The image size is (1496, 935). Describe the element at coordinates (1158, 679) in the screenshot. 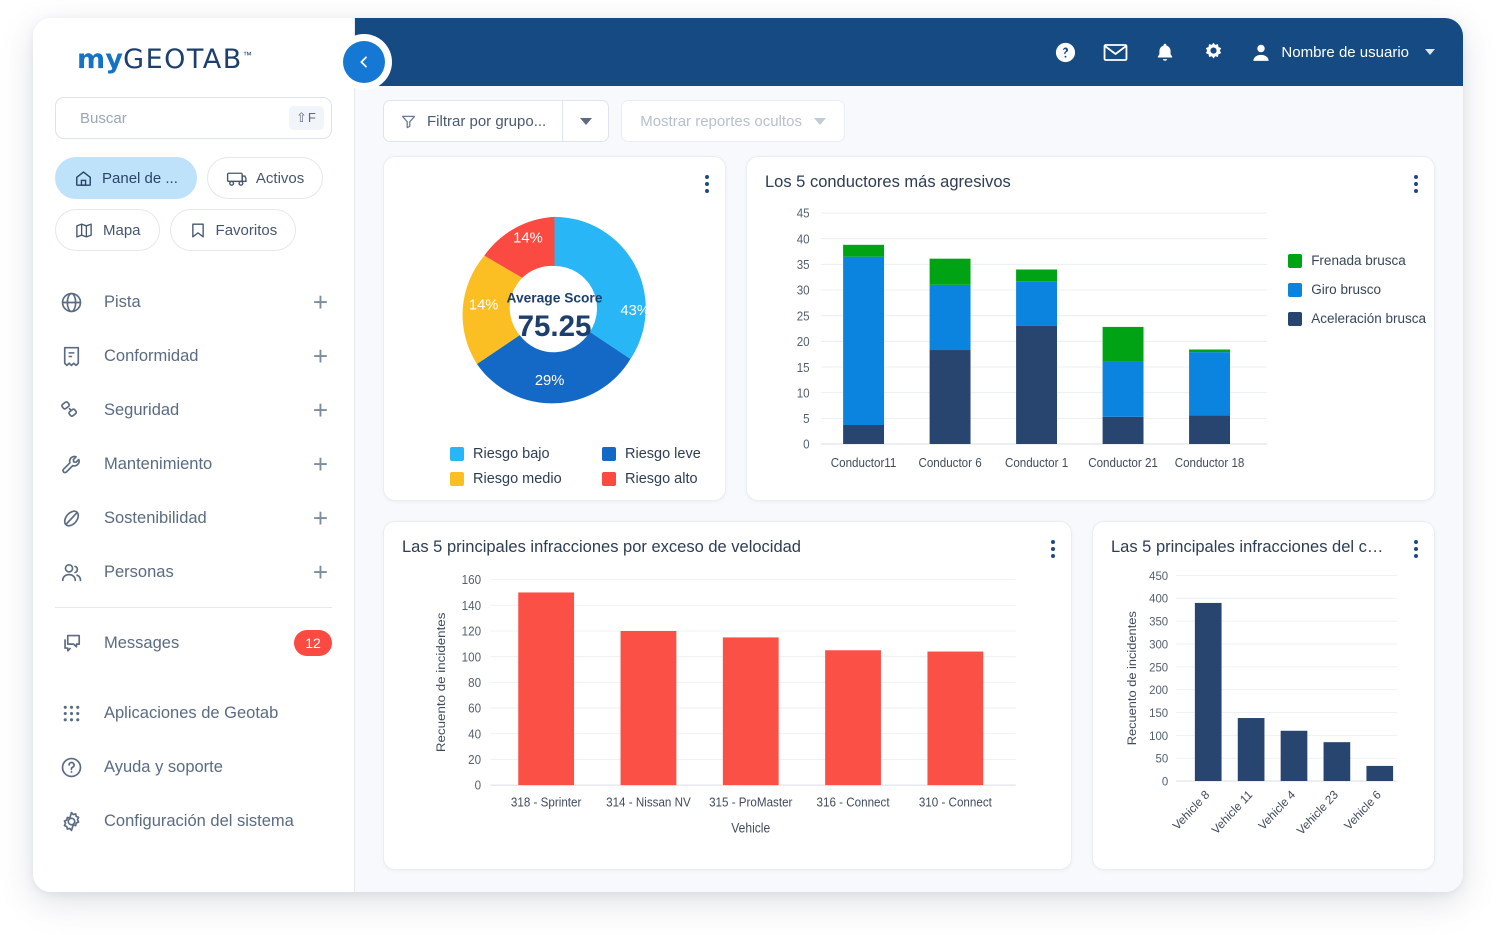

I see `y-axis-ticks: 450 400 350 300 250 200 150 100 50 0` at that location.